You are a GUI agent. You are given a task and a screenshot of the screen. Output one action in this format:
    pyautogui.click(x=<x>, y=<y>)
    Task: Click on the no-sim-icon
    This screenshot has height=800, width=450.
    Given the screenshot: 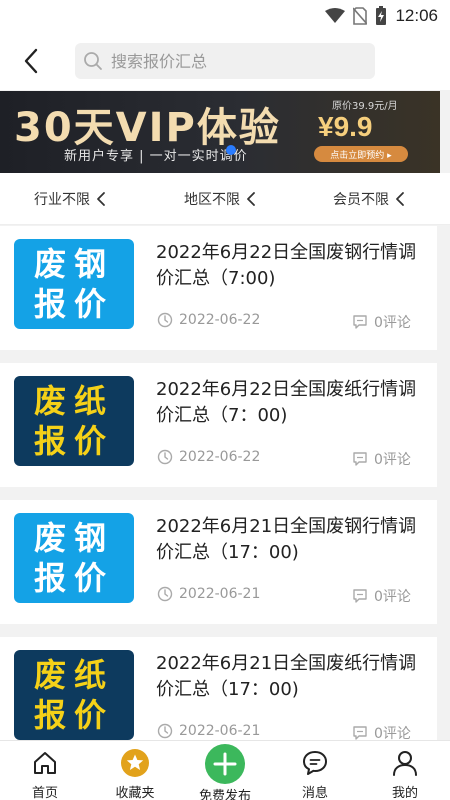 What is the action you would take?
    pyautogui.click(x=360, y=16)
    